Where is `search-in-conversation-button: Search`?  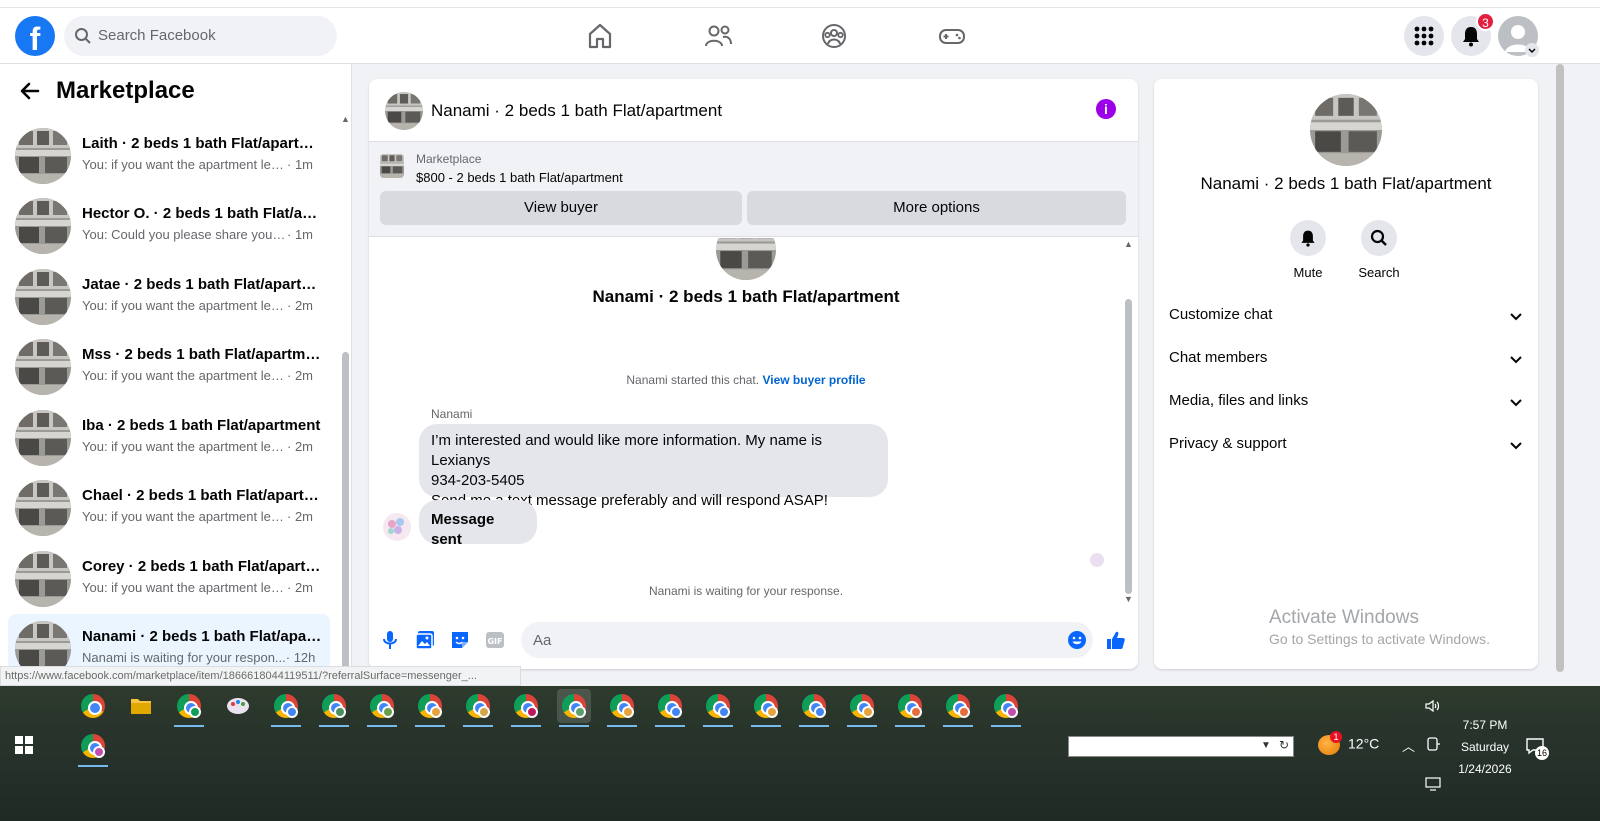
search-in-conversation-button: Search is located at coordinates (1379, 250).